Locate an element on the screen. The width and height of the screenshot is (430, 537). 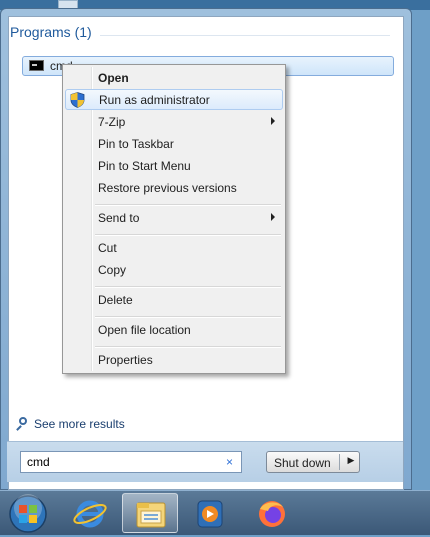
shutdown-divider is located at coordinates (339, 462).